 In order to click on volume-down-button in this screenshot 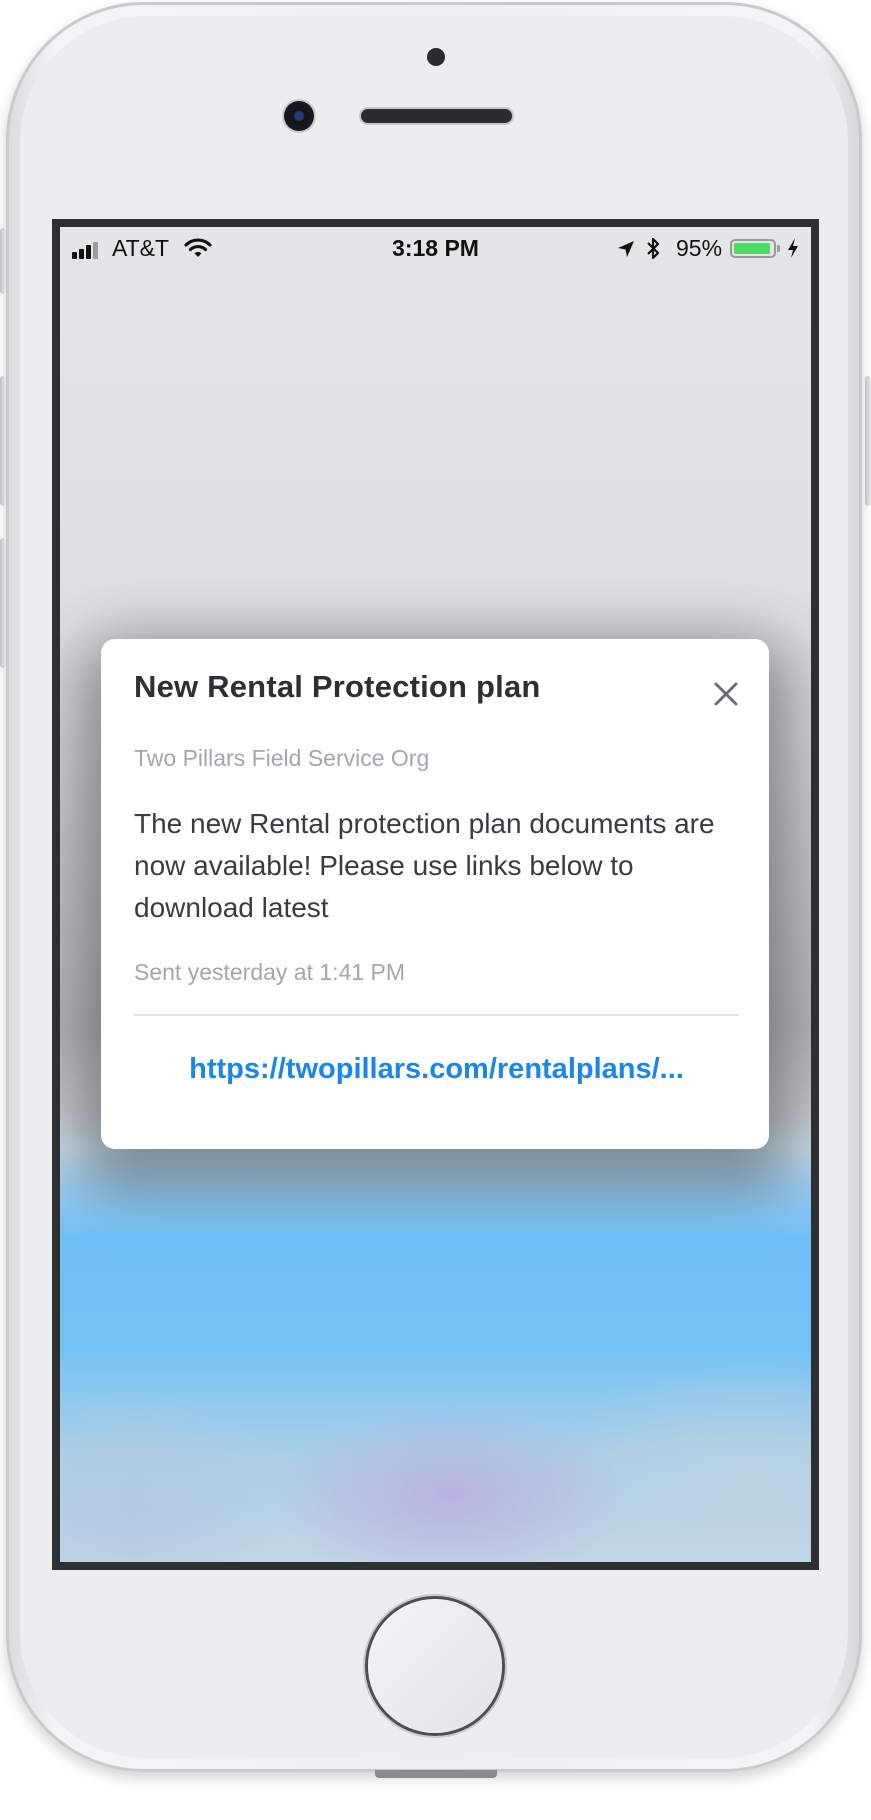, I will do `click(3, 603)`.